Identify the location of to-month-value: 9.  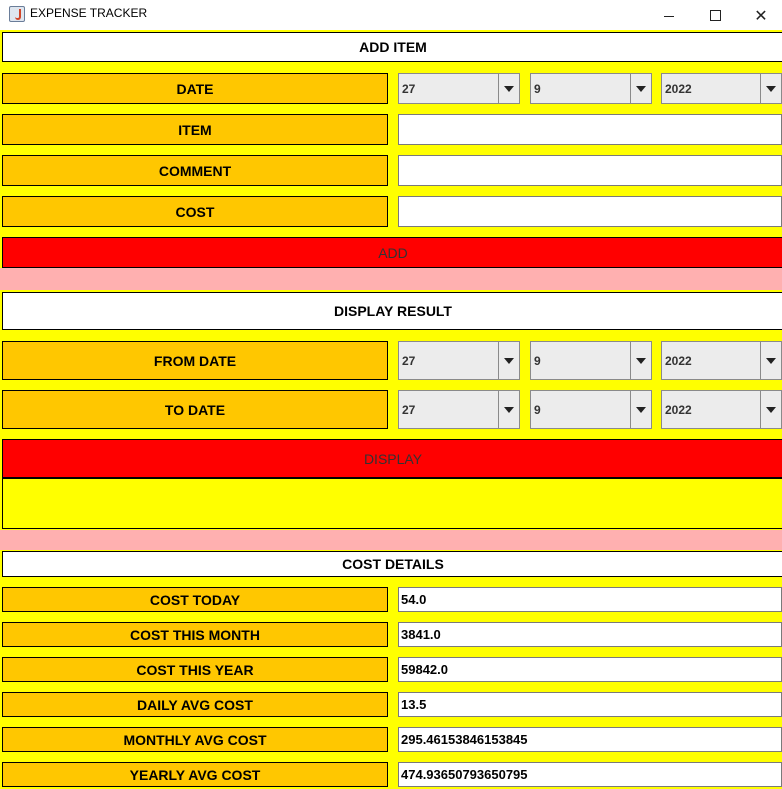
(537, 409).